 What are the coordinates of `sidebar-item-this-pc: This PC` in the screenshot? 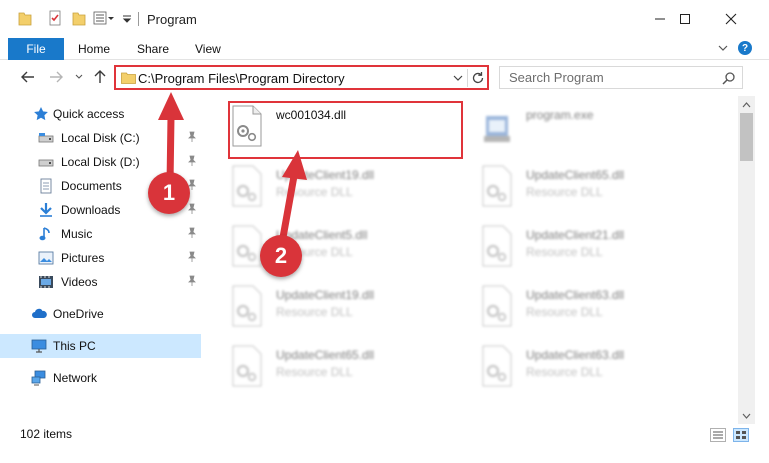 It's located at (100, 346).